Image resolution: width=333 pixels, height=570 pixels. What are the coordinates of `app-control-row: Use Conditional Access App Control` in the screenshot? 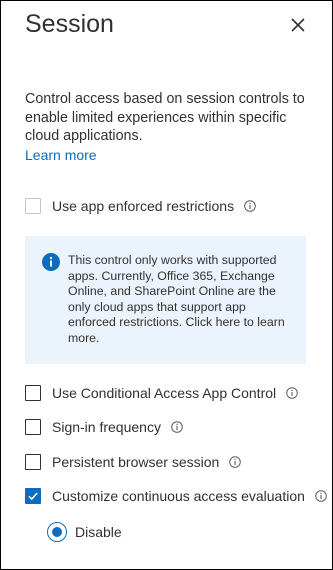 It's located at (161, 393).